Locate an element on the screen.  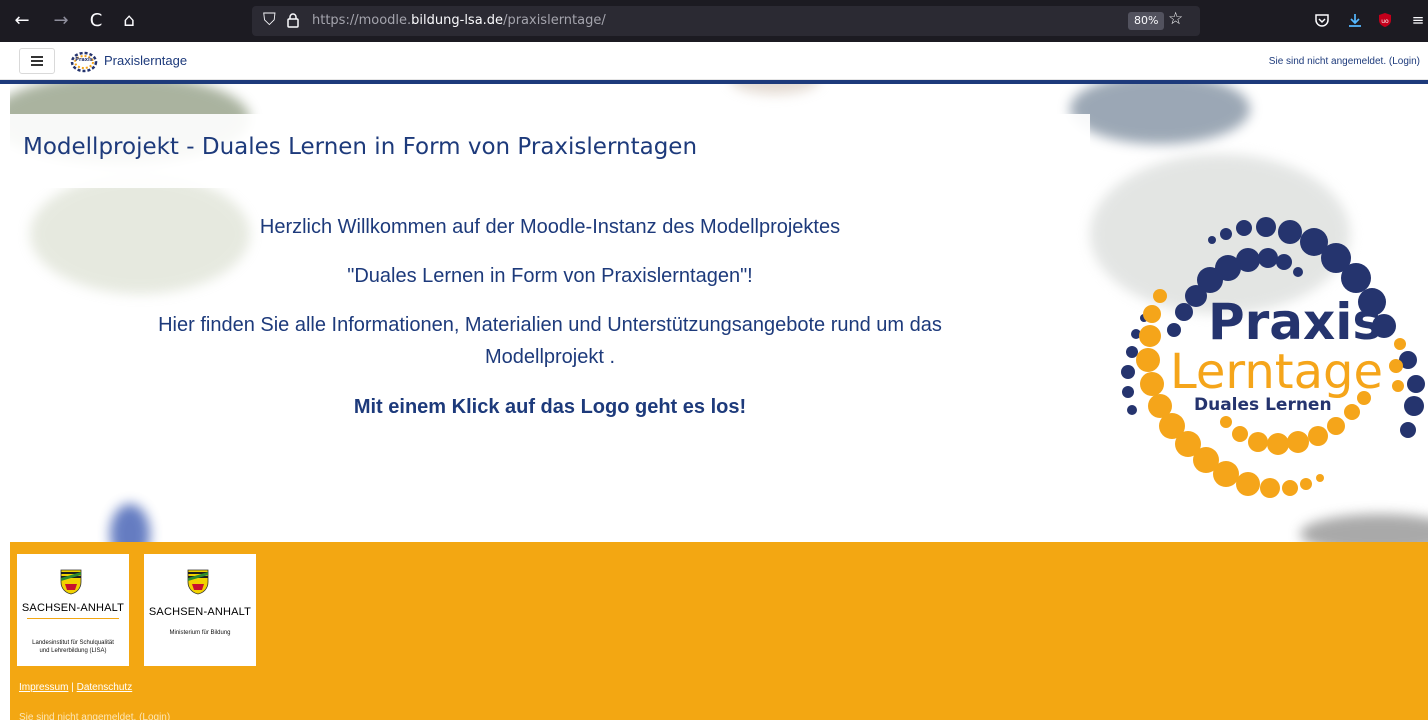
impressum-link: Impressum is located at coordinates (43, 687).